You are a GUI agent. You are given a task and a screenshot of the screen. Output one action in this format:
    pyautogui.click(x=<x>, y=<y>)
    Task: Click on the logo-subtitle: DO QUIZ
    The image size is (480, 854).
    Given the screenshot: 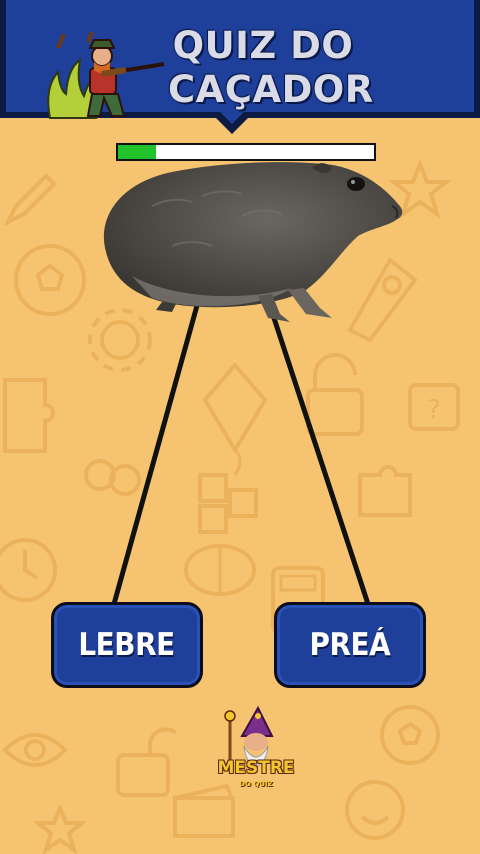 What is the action you would take?
    pyautogui.click(x=256, y=784)
    